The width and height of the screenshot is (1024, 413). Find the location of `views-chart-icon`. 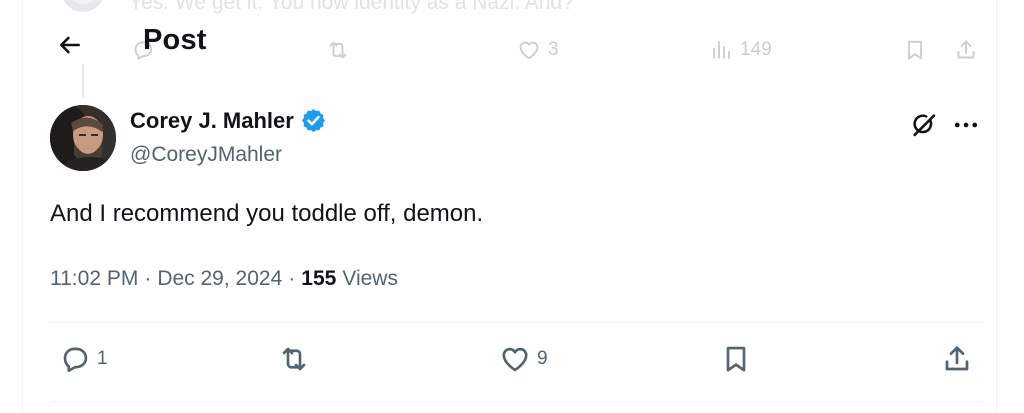

views-chart-icon is located at coordinates (721, 50).